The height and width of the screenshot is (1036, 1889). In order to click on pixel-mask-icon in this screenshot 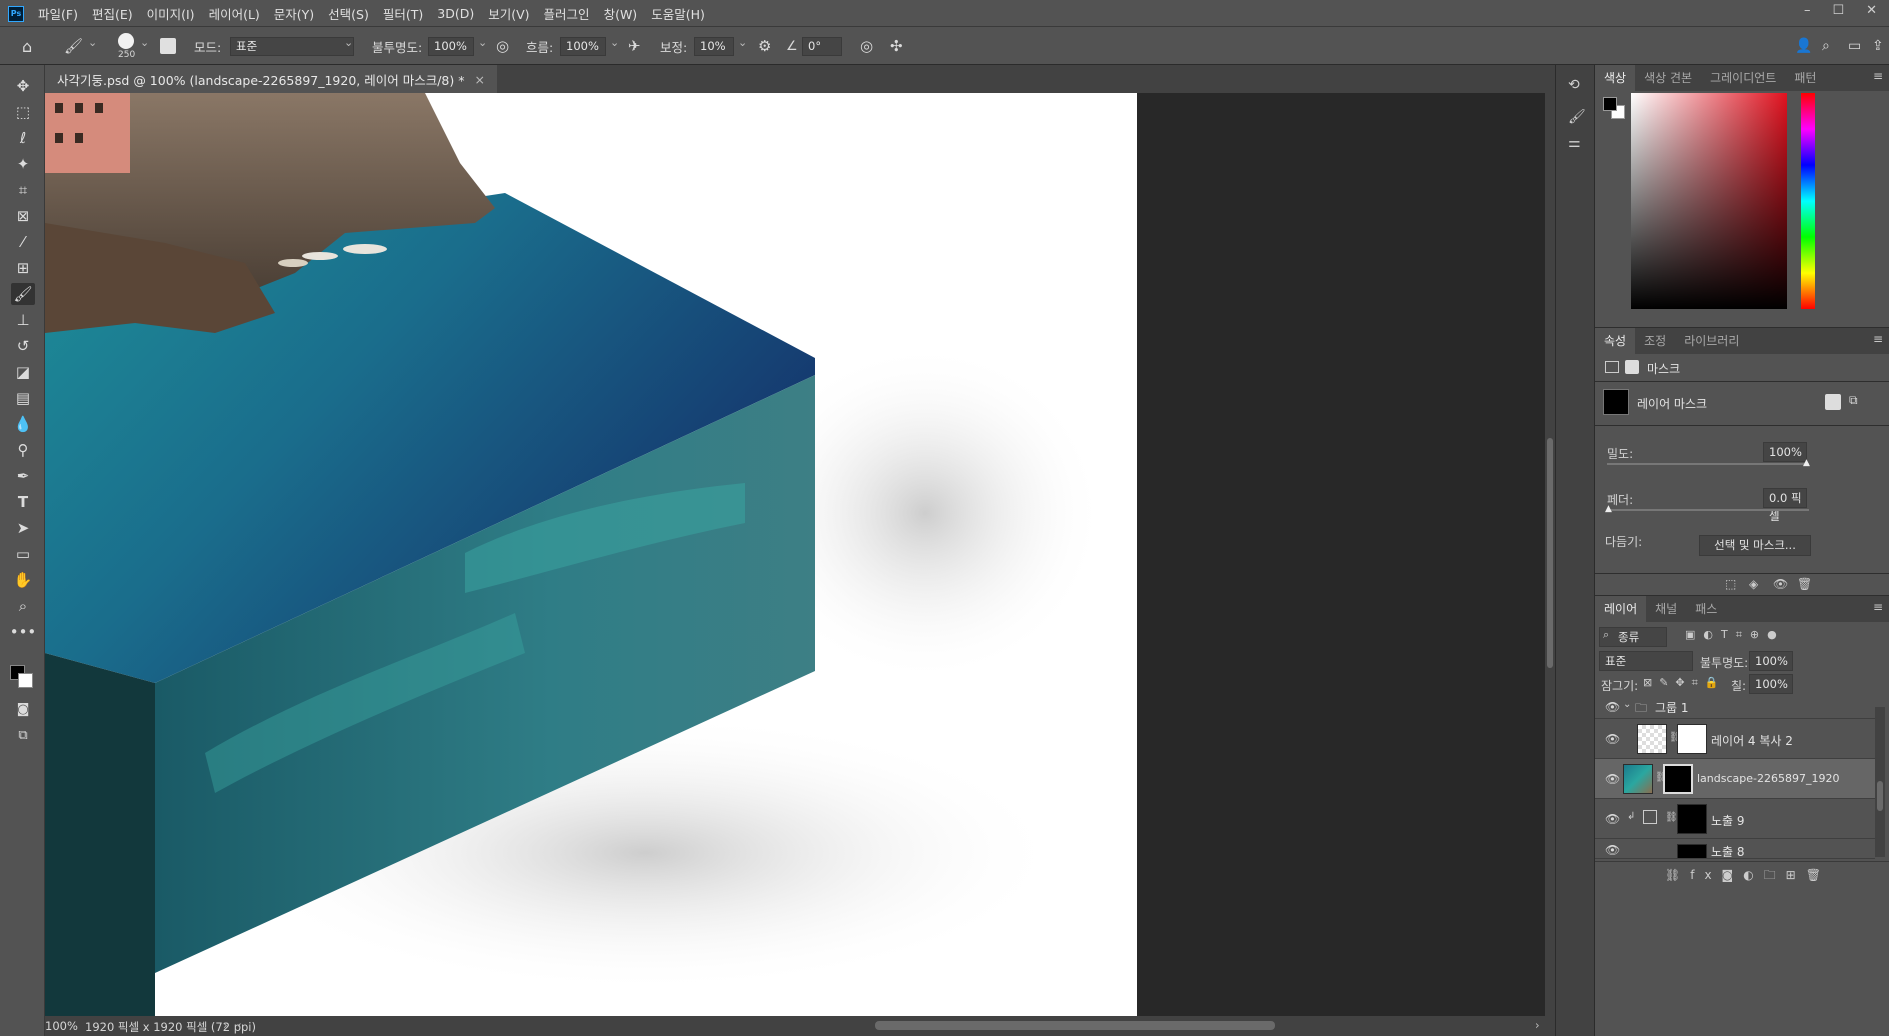, I will do `click(1612, 367)`.